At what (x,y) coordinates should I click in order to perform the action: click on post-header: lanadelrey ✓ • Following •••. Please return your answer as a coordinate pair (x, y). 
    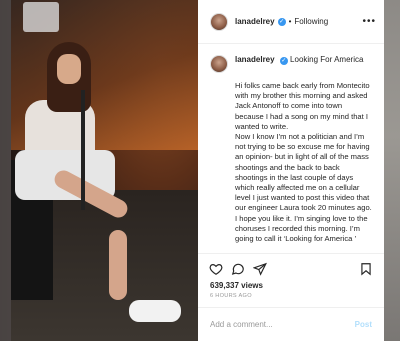
    Looking at the image, I should click on (291, 22).